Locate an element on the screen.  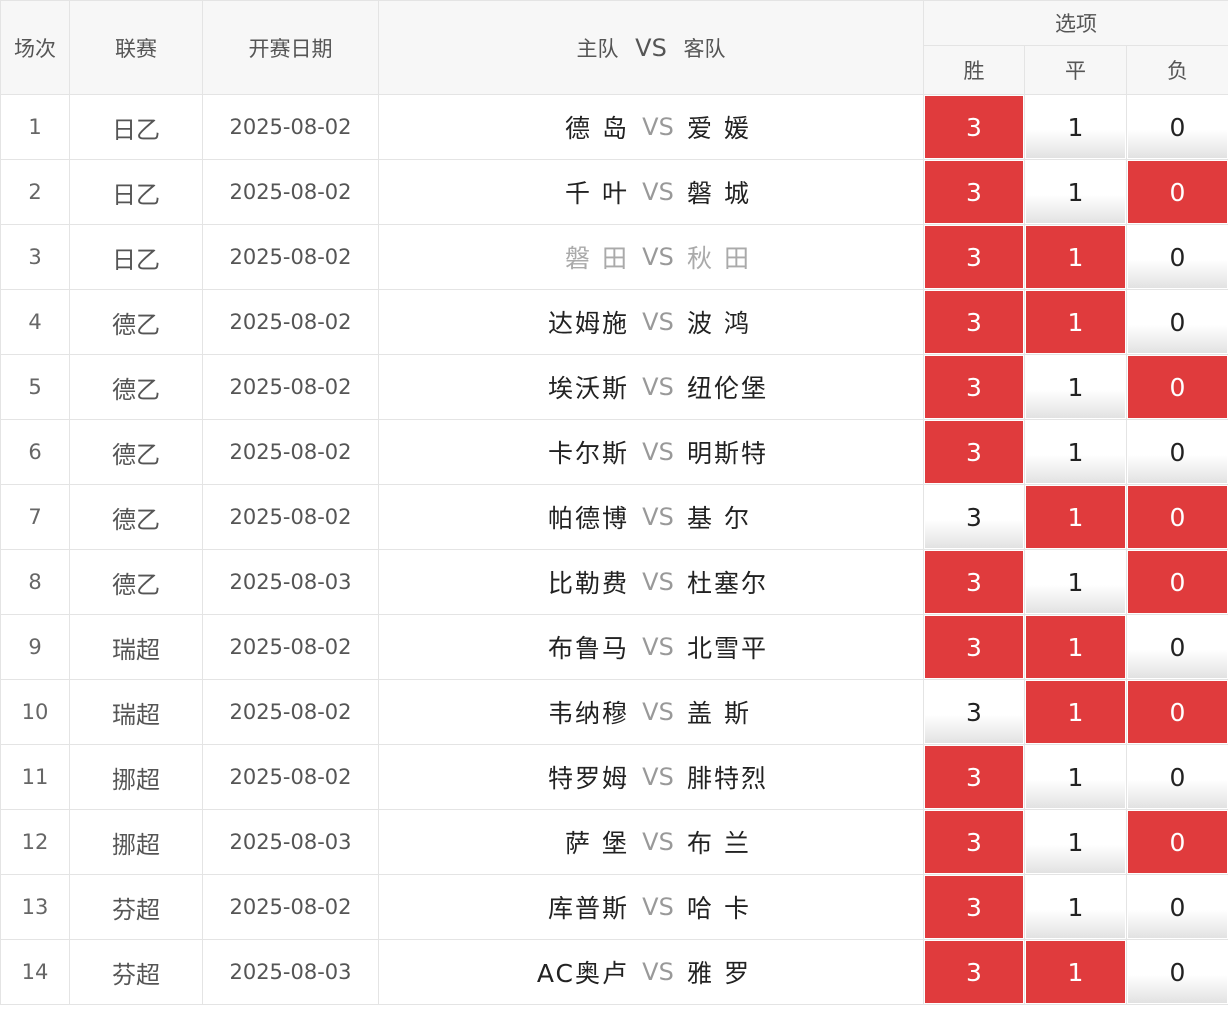
match-number: 3 is located at coordinates (35, 257).